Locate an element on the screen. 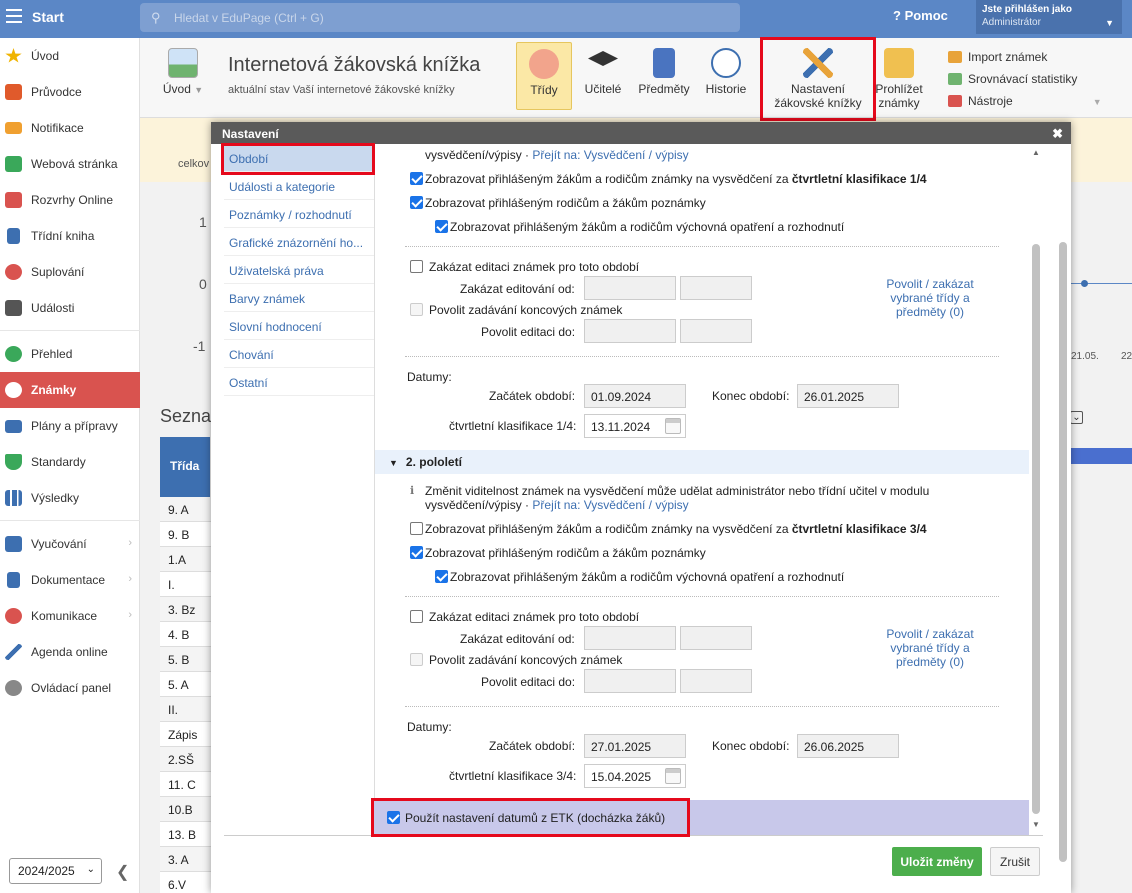 The height and width of the screenshot is (893, 1132). p2-checkbox-zakazat is located at coordinates (416, 616).